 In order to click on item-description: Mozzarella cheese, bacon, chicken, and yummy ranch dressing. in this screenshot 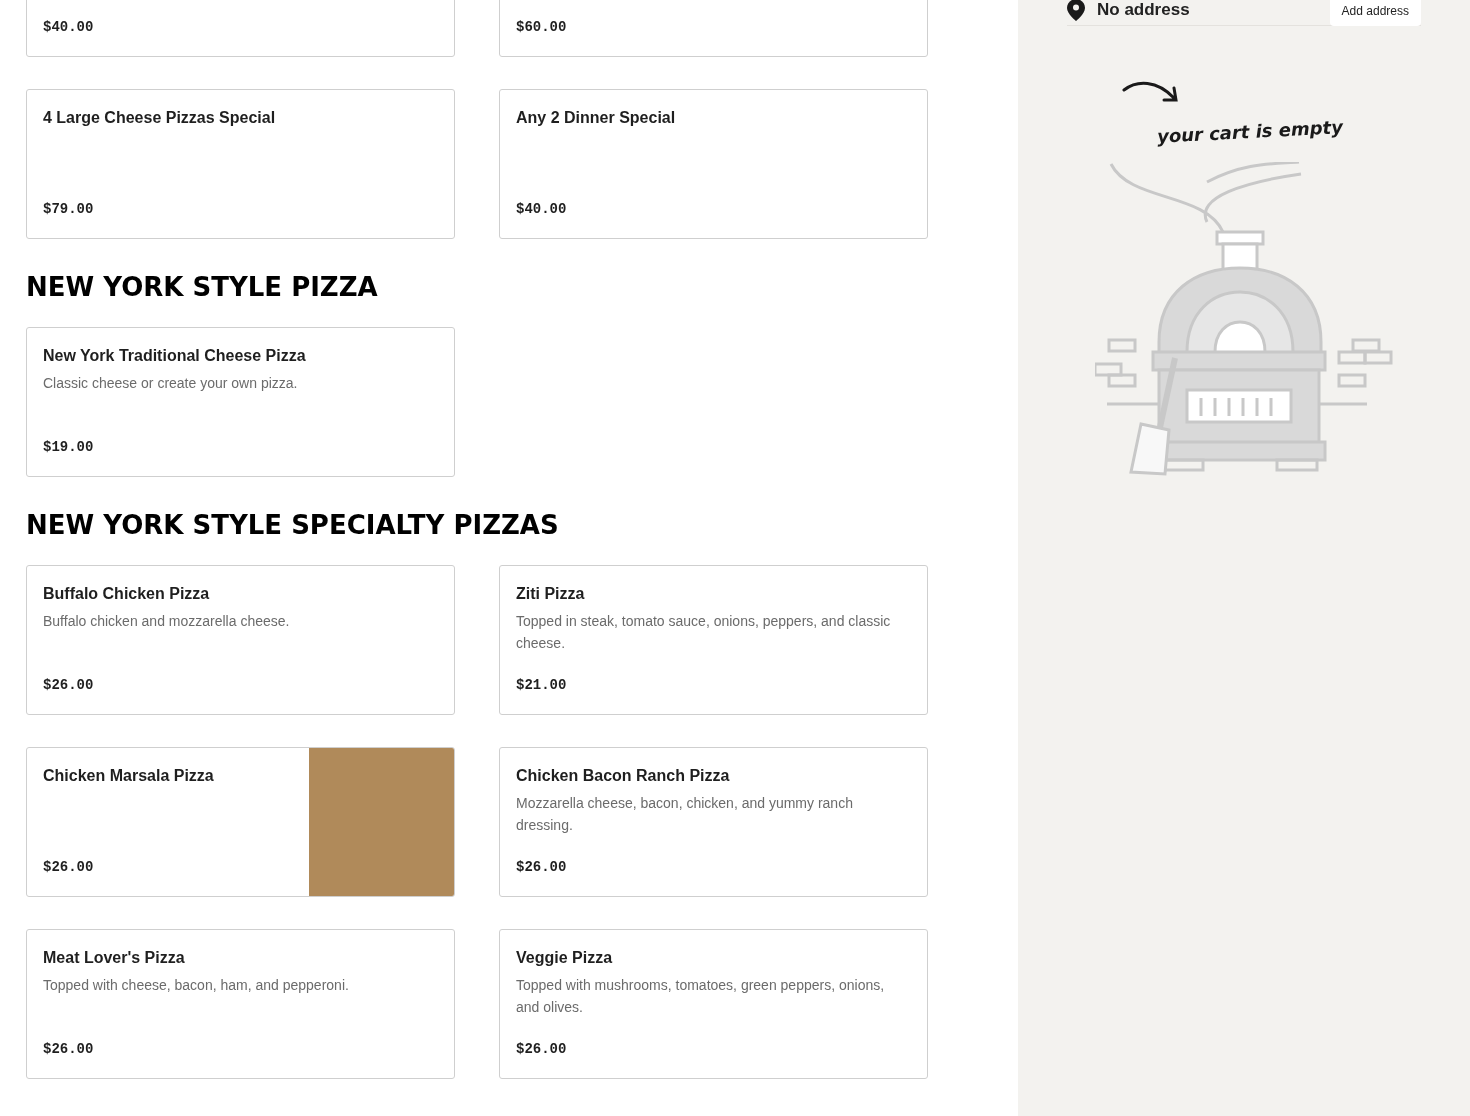, I will do `click(685, 814)`.